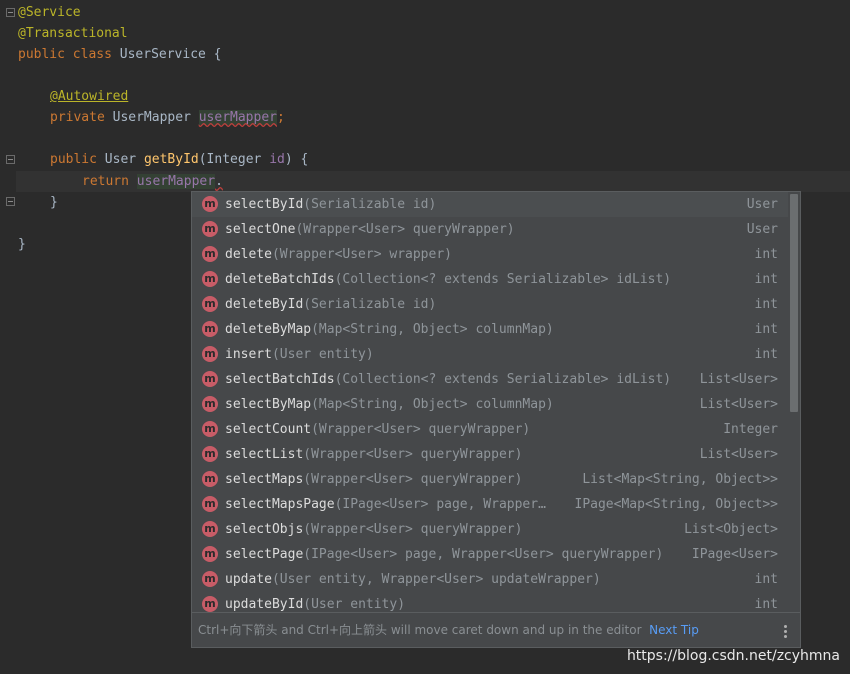 The width and height of the screenshot is (850, 674). What do you see at coordinates (490, 304) in the screenshot?
I see `completion-item: m deleteById(Serializable id) int` at bounding box center [490, 304].